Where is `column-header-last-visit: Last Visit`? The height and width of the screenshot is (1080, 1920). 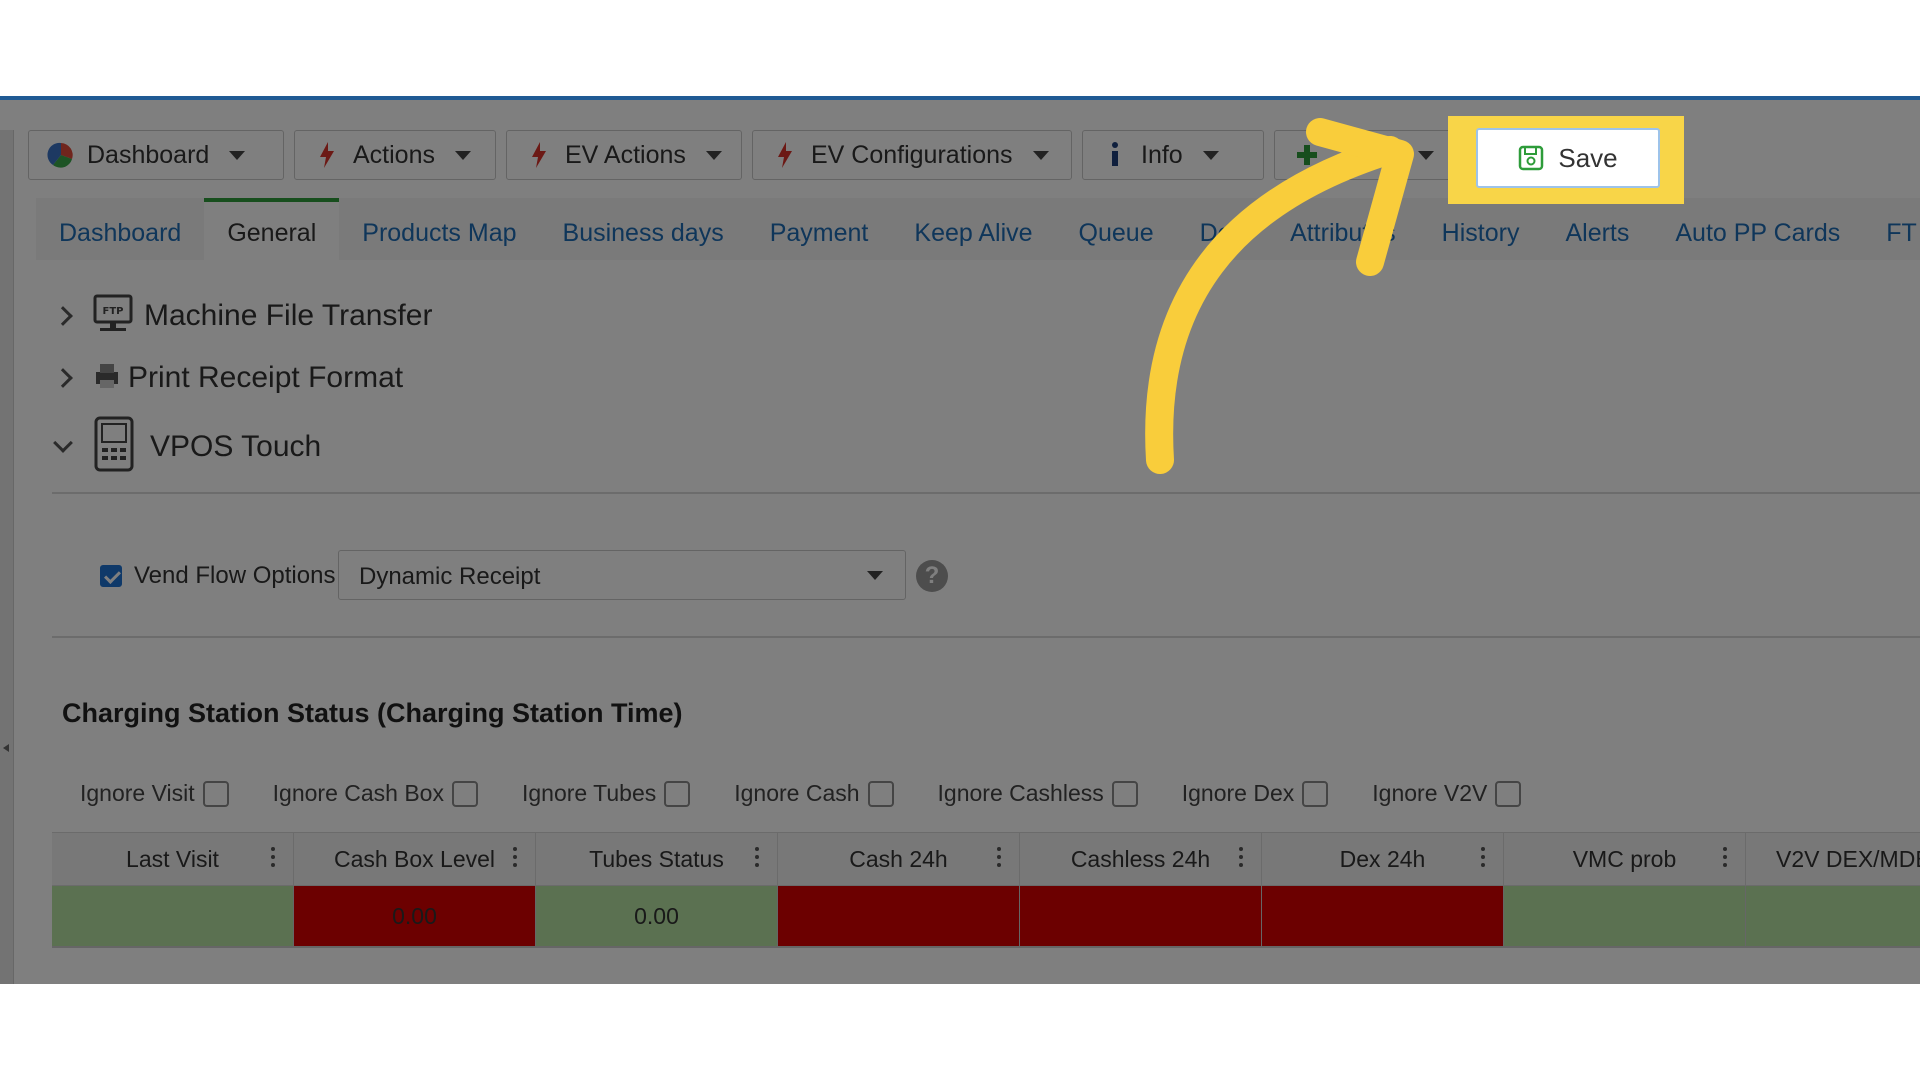
column-header-last-visit: Last Visit is located at coordinates (173, 859).